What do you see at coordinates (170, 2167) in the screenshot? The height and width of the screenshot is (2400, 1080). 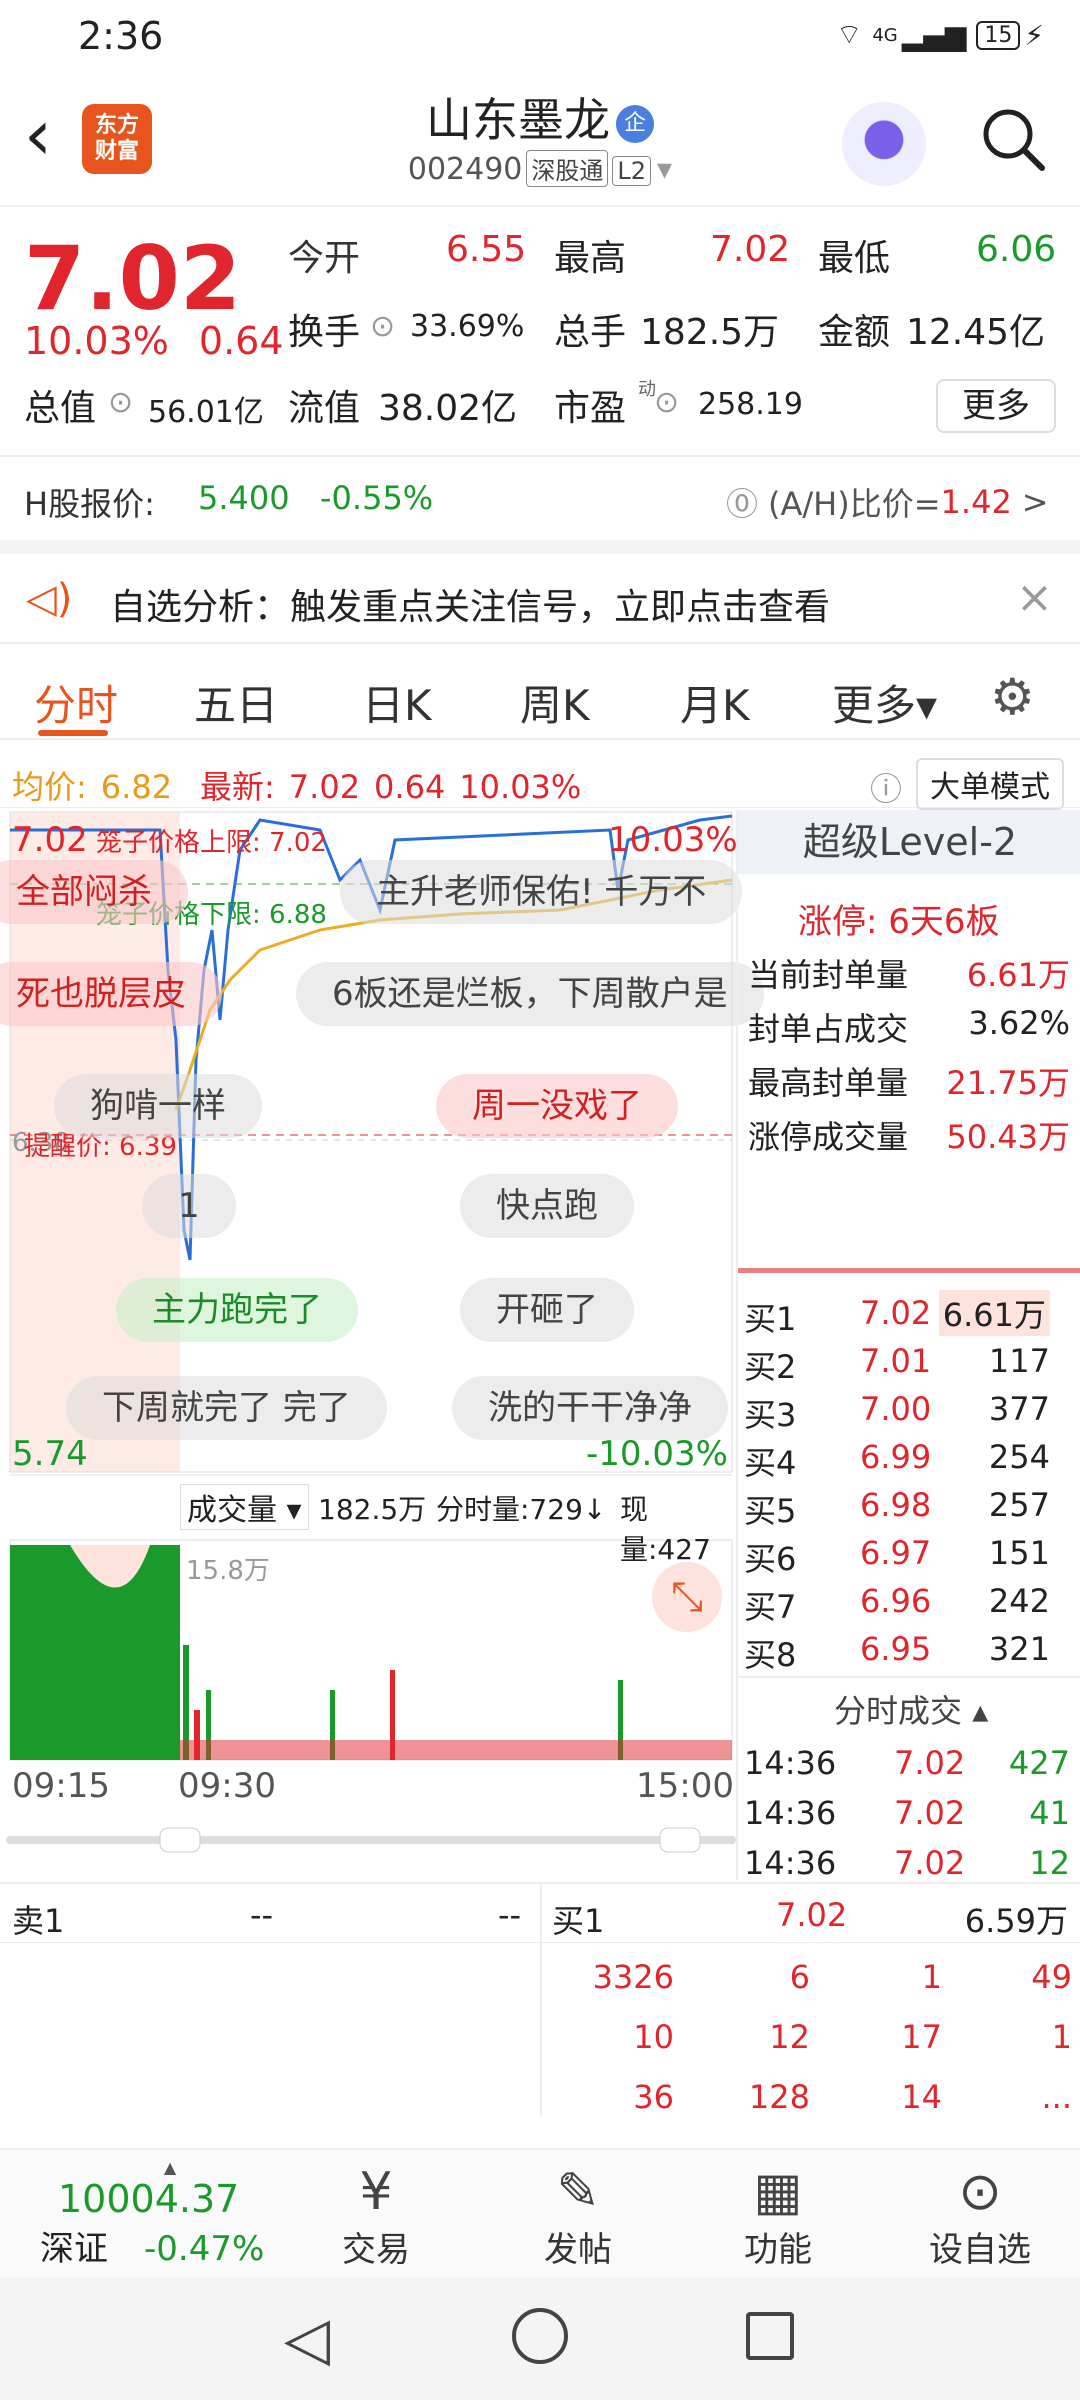 I see `caret-up-icon: ▲` at bounding box center [170, 2167].